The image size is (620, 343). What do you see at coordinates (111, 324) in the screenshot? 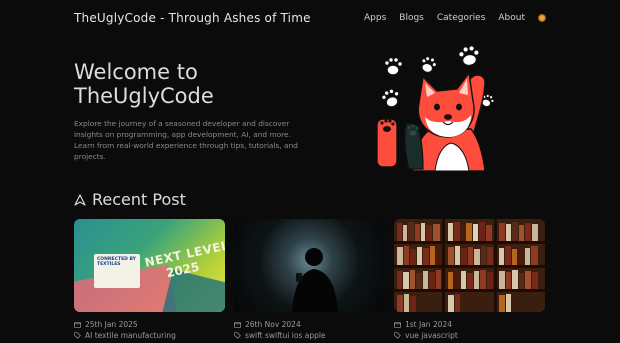
I see `post-date: 25th Jan 2025` at bounding box center [111, 324].